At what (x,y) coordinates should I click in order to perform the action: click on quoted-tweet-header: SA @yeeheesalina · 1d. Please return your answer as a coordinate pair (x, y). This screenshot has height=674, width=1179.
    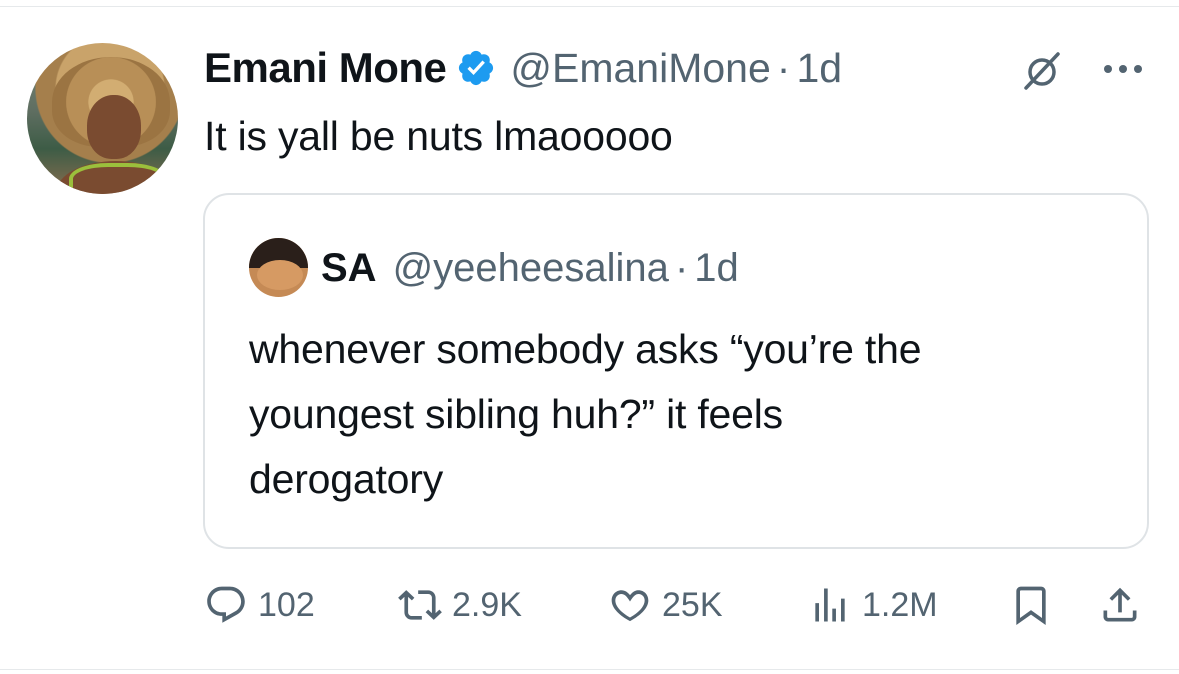
    Looking at the image, I should click on (530, 268).